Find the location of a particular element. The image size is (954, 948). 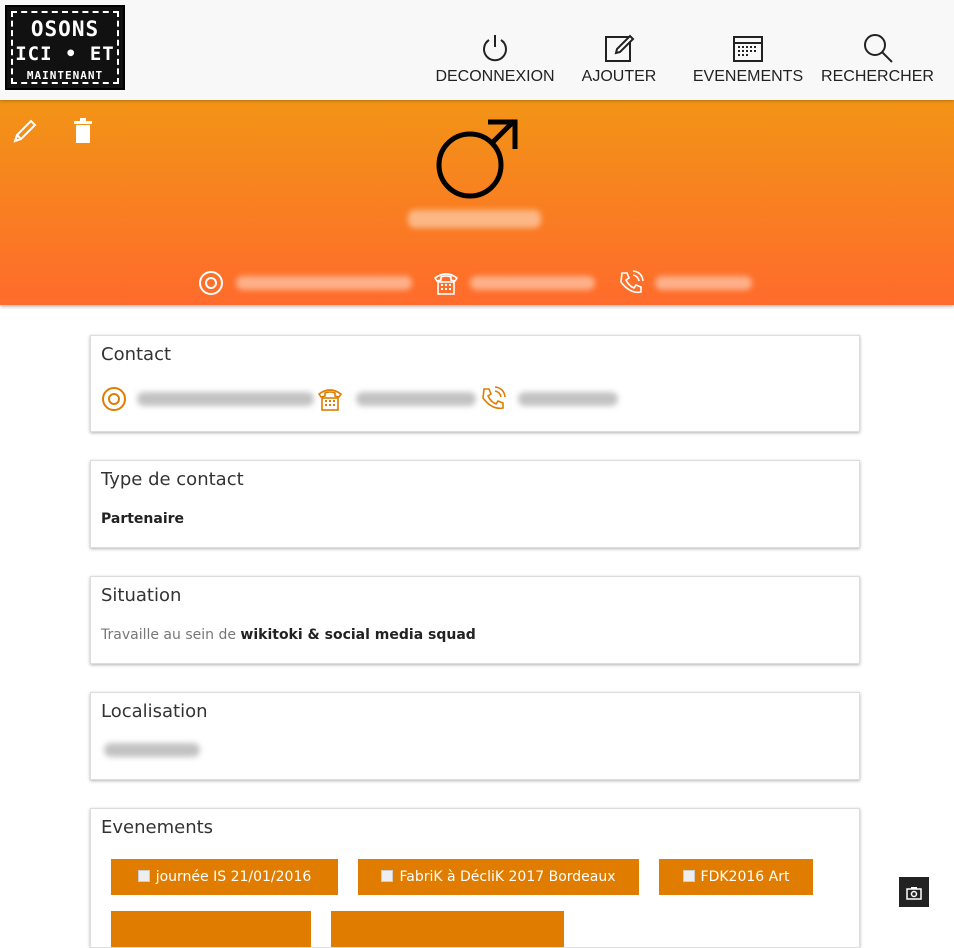

contact-card: Contact is located at coordinates (475, 383).